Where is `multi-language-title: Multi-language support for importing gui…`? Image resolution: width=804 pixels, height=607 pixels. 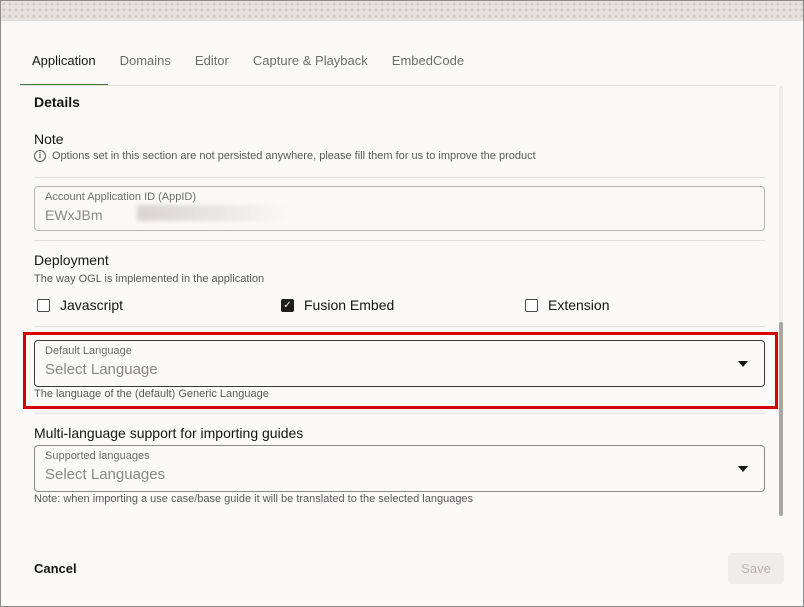 multi-language-title: Multi-language support for importing gui… is located at coordinates (169, 433).